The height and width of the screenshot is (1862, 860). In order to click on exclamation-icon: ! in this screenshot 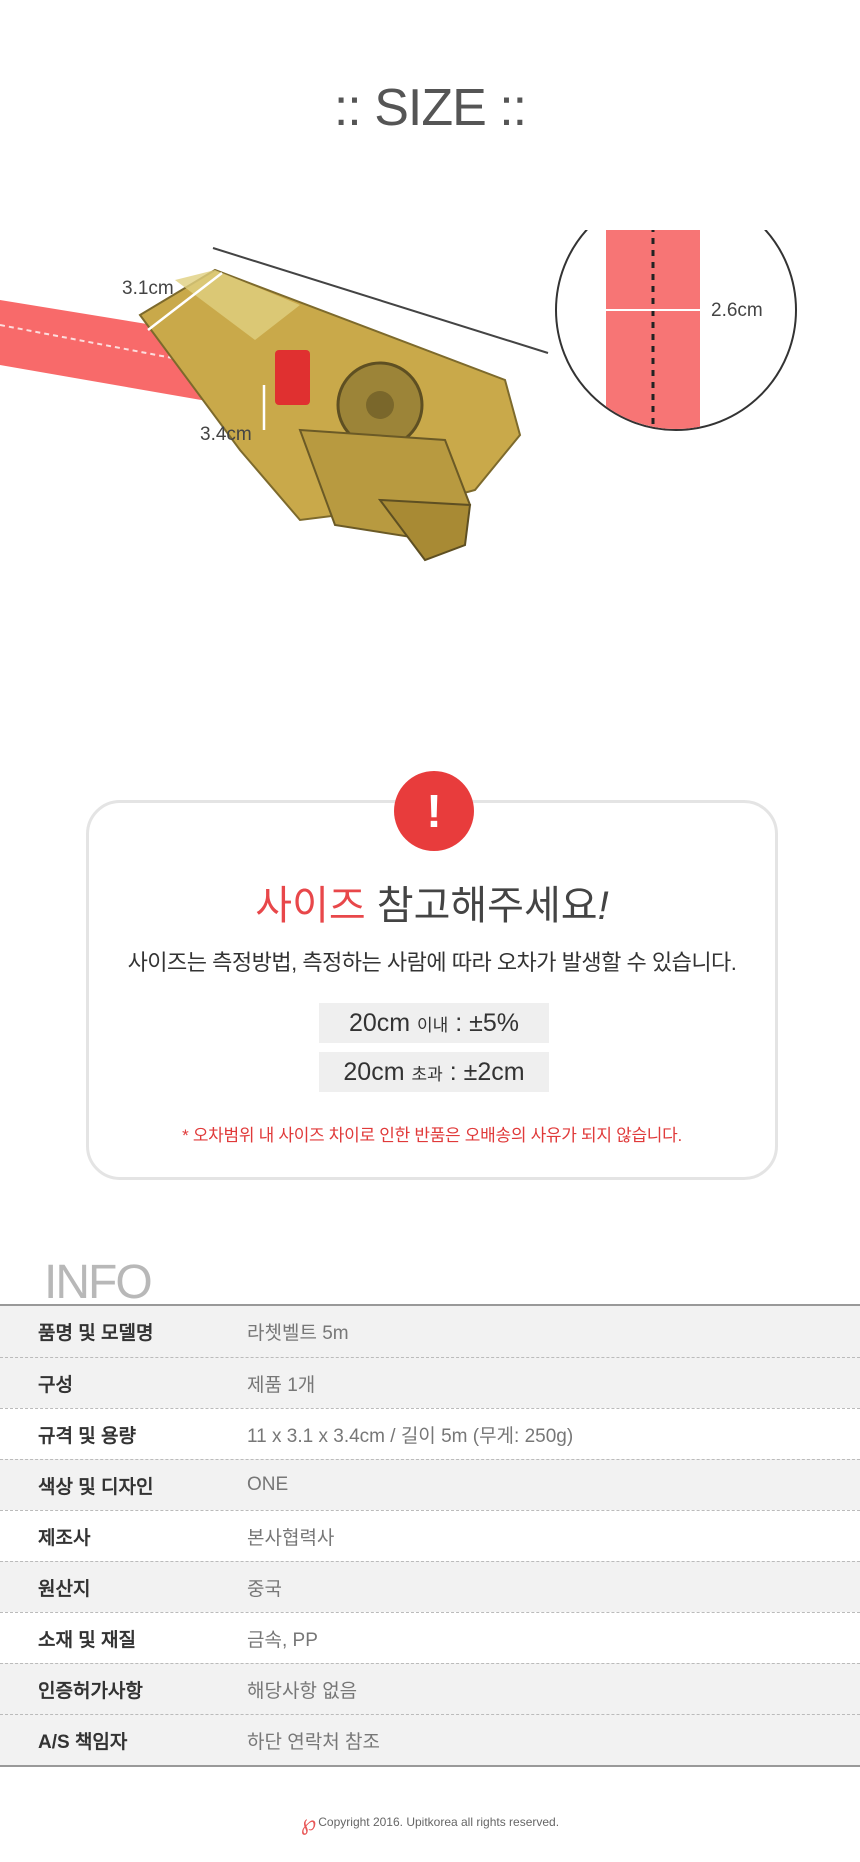, I will do `click(434, 811)`.